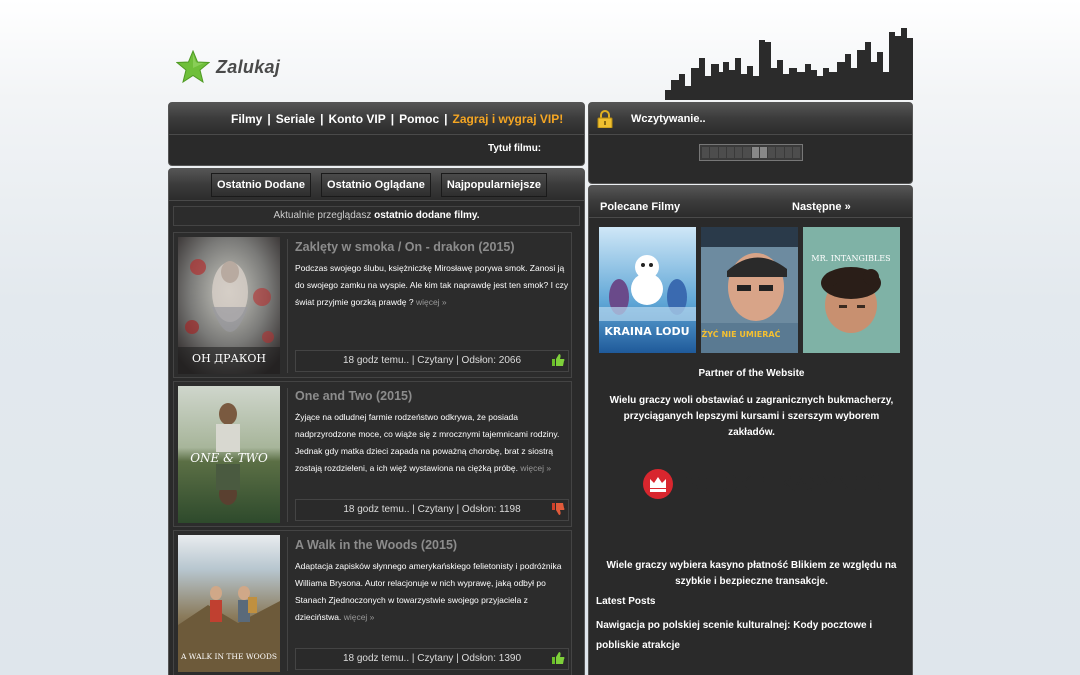  I want to click on lock-icon, so click(605, 118).